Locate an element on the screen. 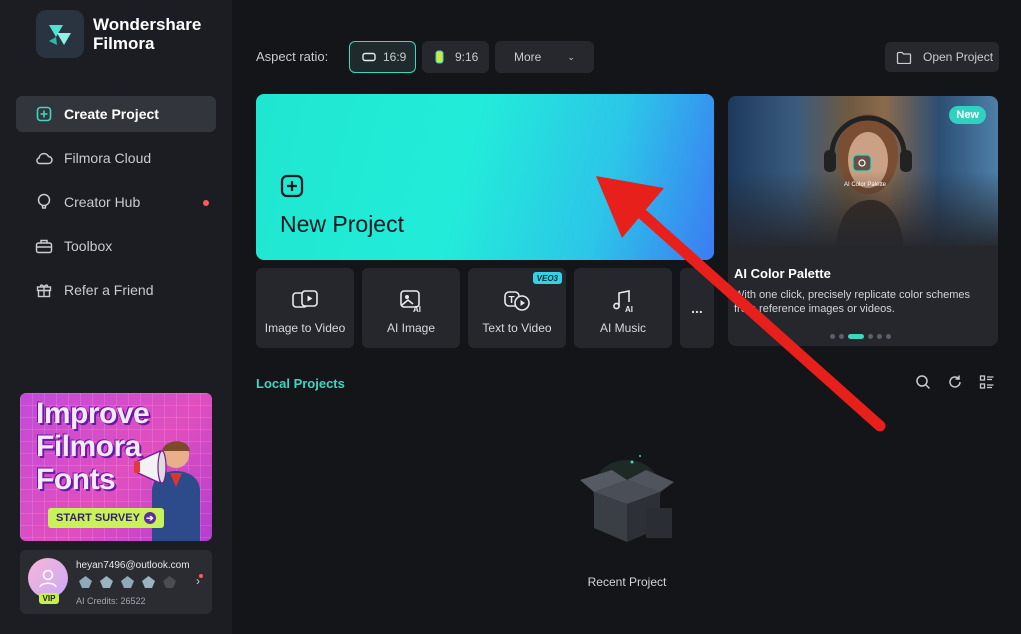 The width and height of the screenshot is (1021, 634). tool-image-to-video: Image to Video is located at coordinates (305, 308).